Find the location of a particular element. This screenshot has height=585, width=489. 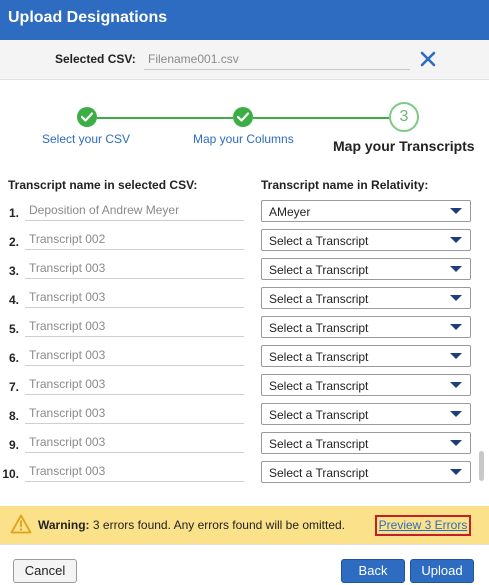

row-number: 1. is located at coordinates (13, 213).